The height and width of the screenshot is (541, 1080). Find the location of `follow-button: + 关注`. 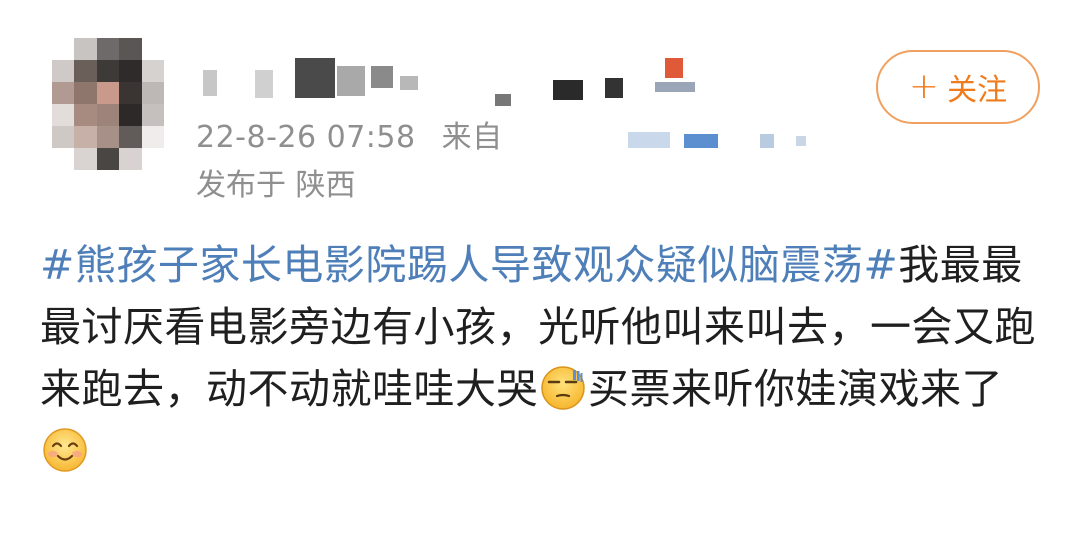

follow-button: + 关注 is located at coordinates (958, 87).